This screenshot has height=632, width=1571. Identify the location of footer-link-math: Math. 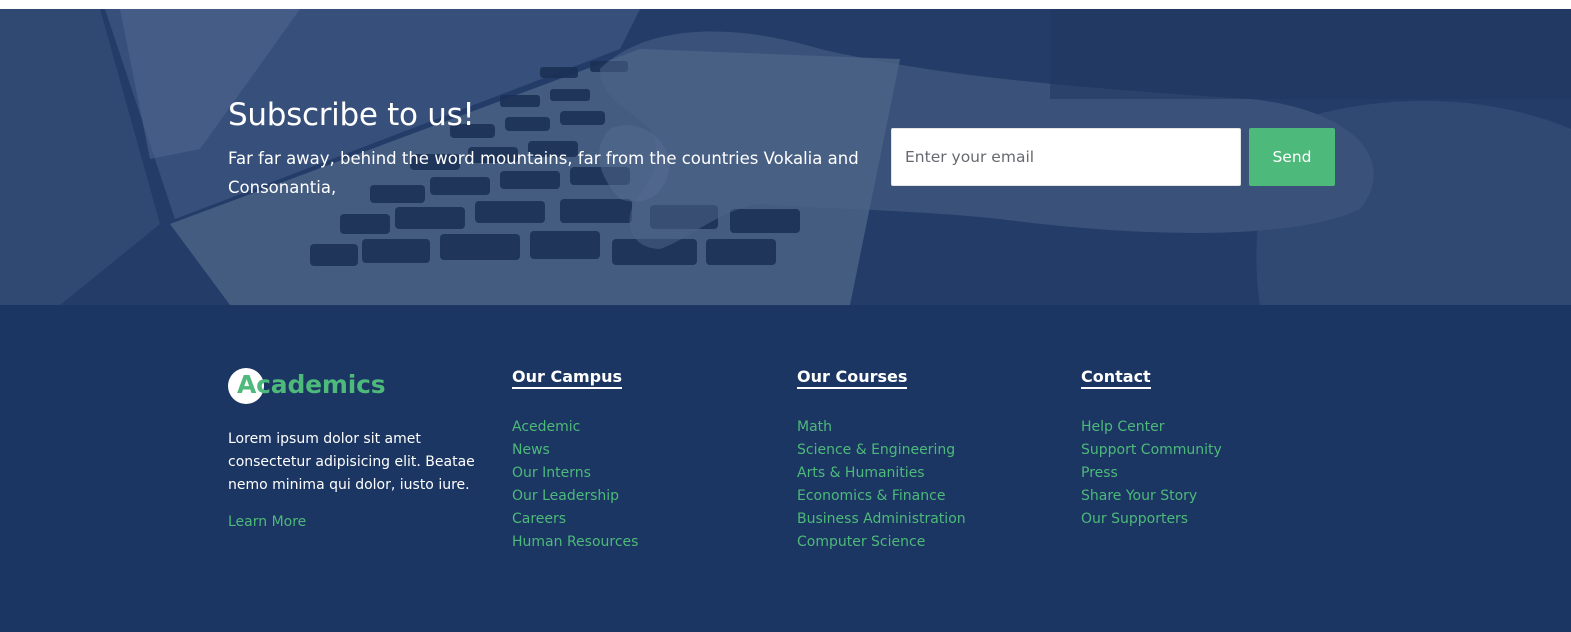
(814, 427).